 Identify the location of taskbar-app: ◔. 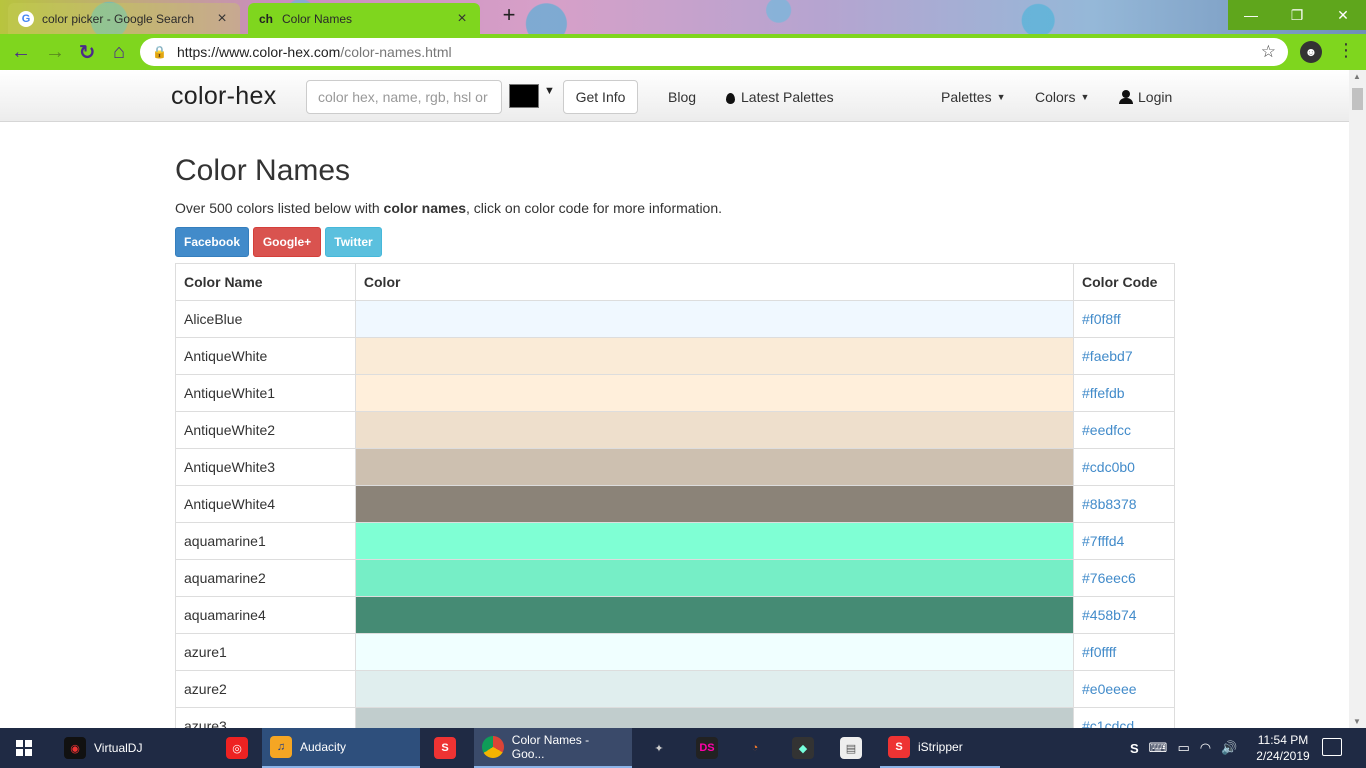
(755, 748).